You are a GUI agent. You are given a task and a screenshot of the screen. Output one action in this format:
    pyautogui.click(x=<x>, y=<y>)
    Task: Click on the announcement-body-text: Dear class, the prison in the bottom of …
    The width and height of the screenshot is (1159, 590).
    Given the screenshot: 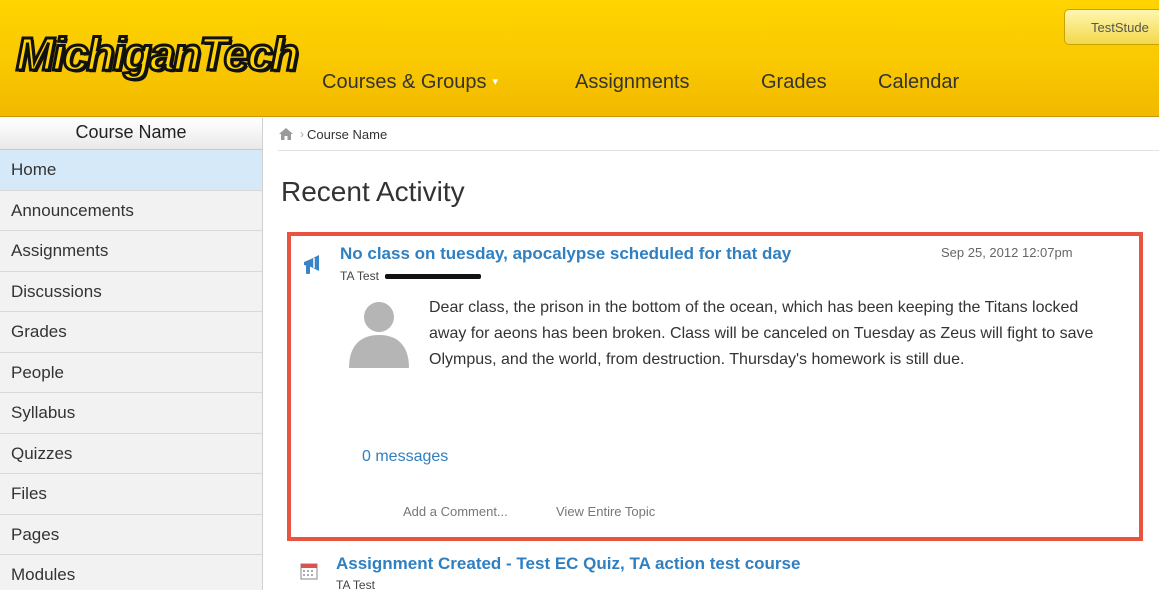 What is the action you would take?
    pyautogui.click(x=761, y=333)
    